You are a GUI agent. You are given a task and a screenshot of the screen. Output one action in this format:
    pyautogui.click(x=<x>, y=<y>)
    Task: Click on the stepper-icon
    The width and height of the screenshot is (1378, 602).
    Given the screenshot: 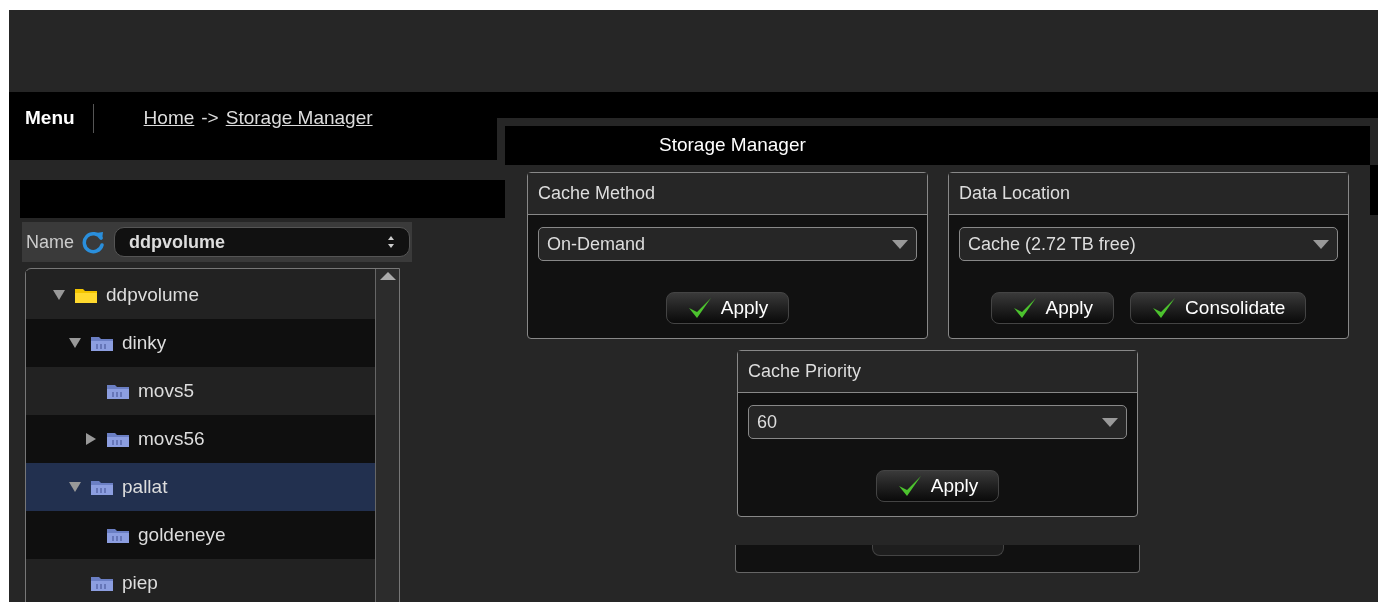 What is the action you would take?
    pyautogui.click(x=391, y=242)
    